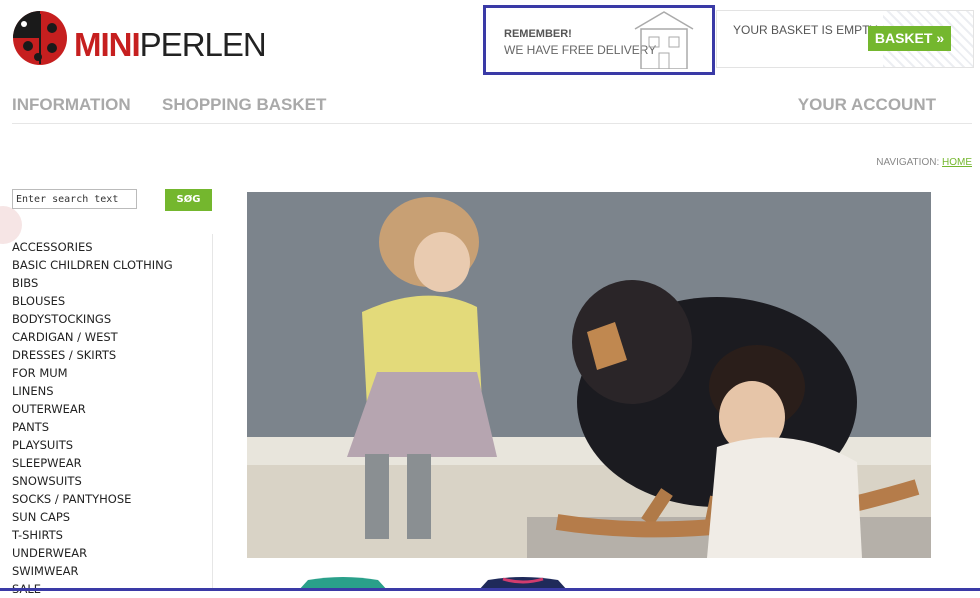 The image size is (980, 598). What do you see at coordinates (92, 499) in the screenshot?
I see `category-item: SOCKS / PANTYHOSE` at bounding box center [92, 499].